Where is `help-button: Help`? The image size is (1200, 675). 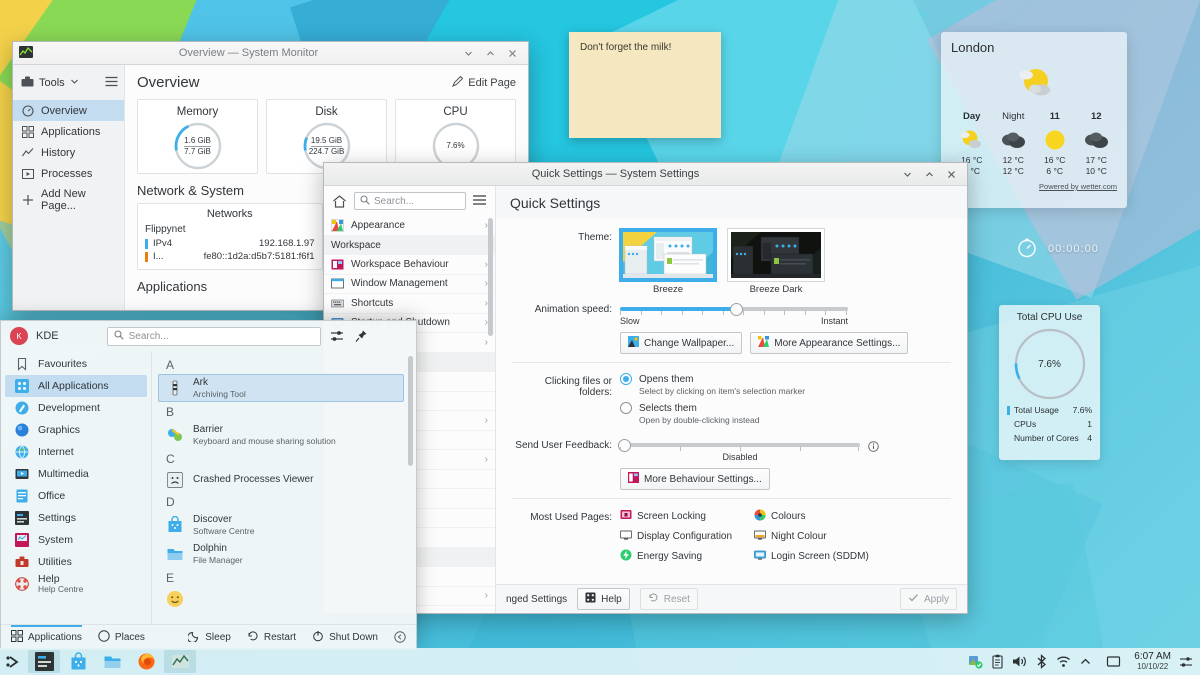 help-button: Help is located at coordinates (603, 599).